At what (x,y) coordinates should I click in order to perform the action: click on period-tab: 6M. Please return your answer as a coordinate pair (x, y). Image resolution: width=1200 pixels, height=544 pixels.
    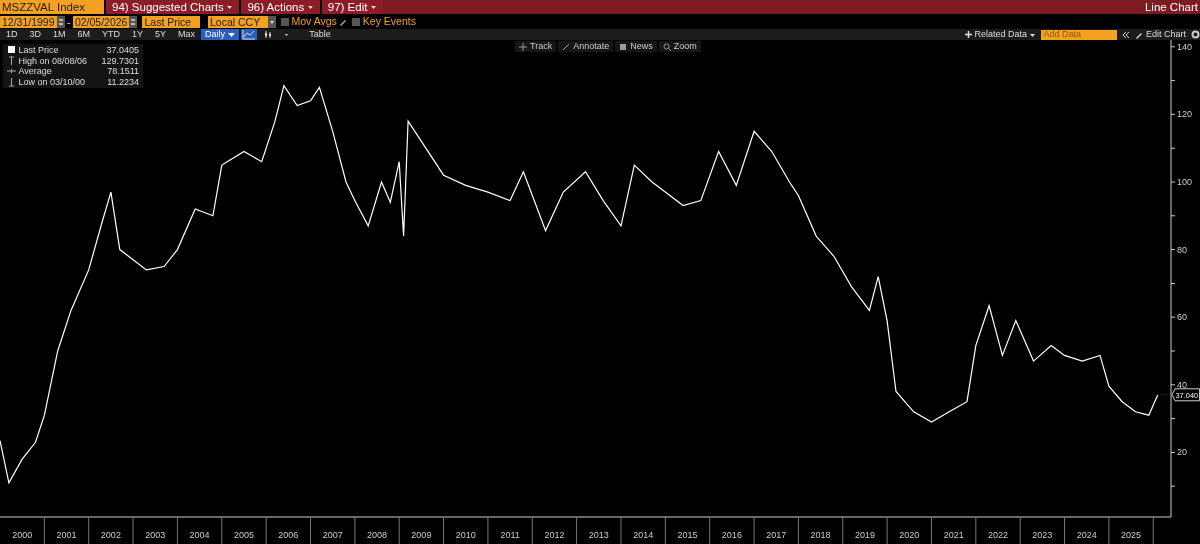
    Looking at the image, I should click on (84, 34).